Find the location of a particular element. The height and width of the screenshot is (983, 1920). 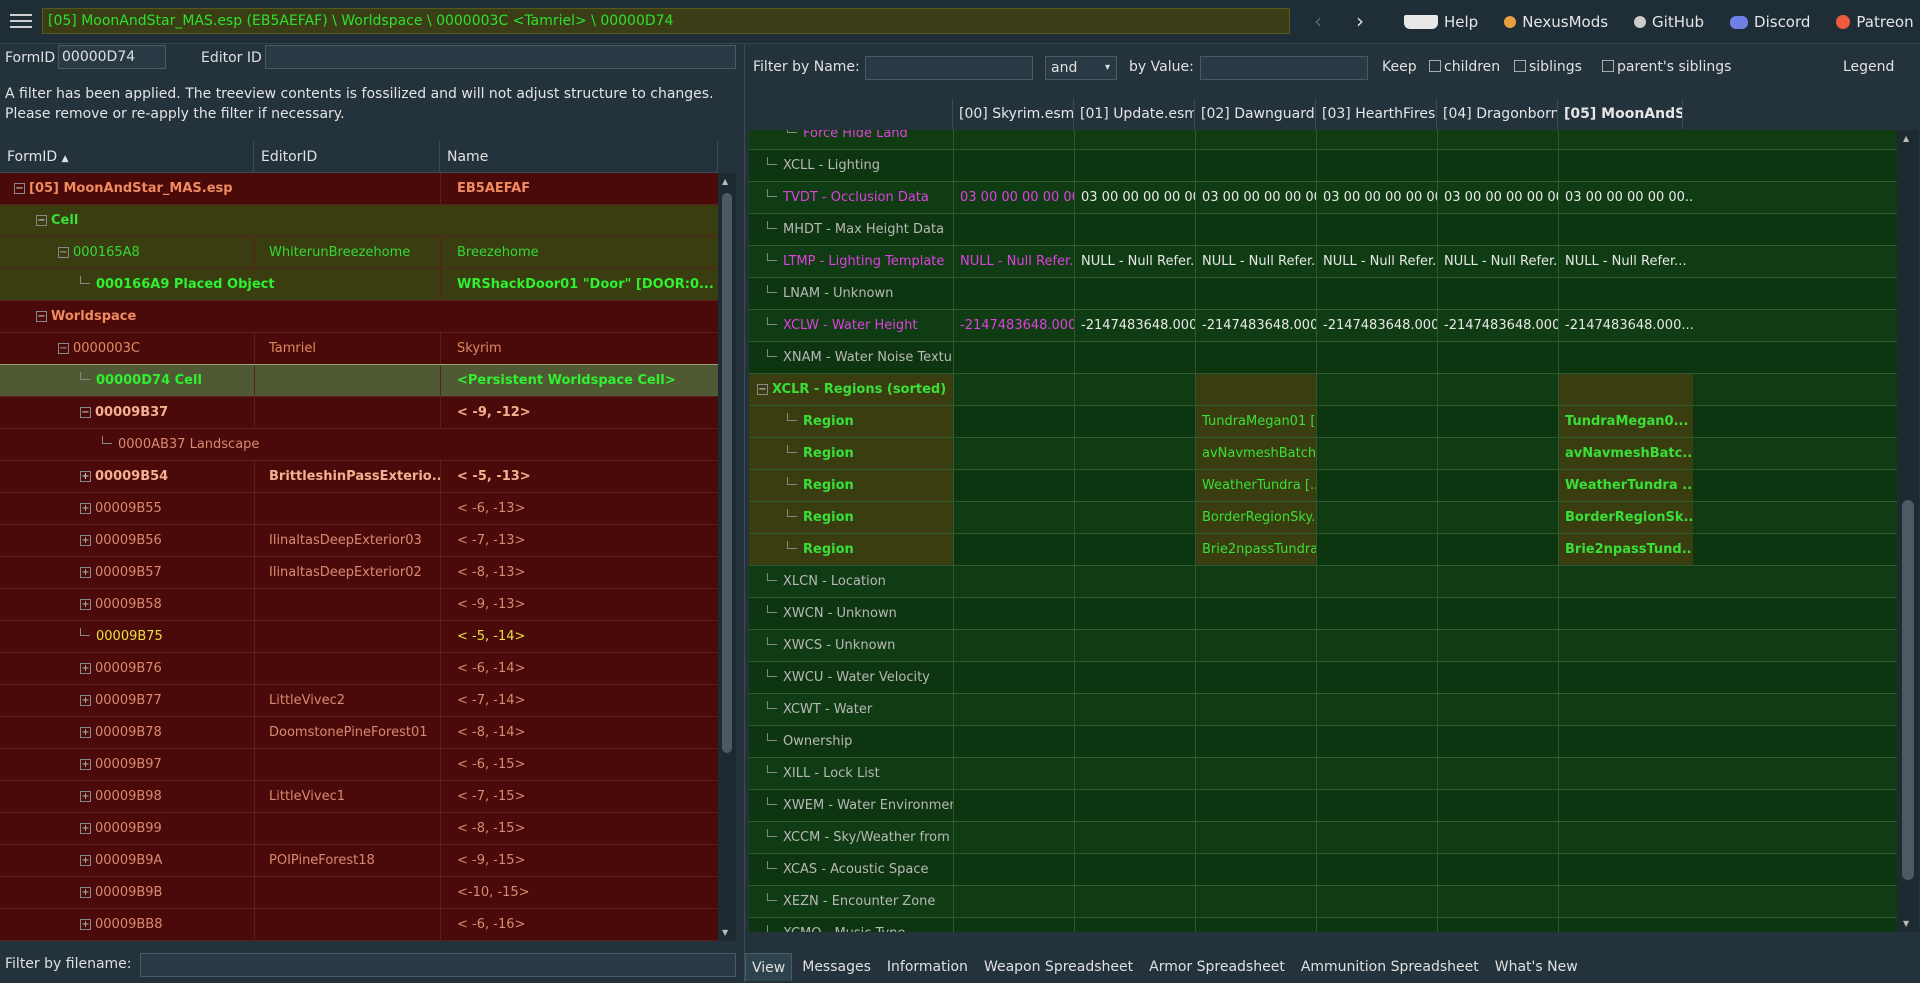

tree-row: −0000003C Tamriel Skyrim is located at coordinates (359, 349).